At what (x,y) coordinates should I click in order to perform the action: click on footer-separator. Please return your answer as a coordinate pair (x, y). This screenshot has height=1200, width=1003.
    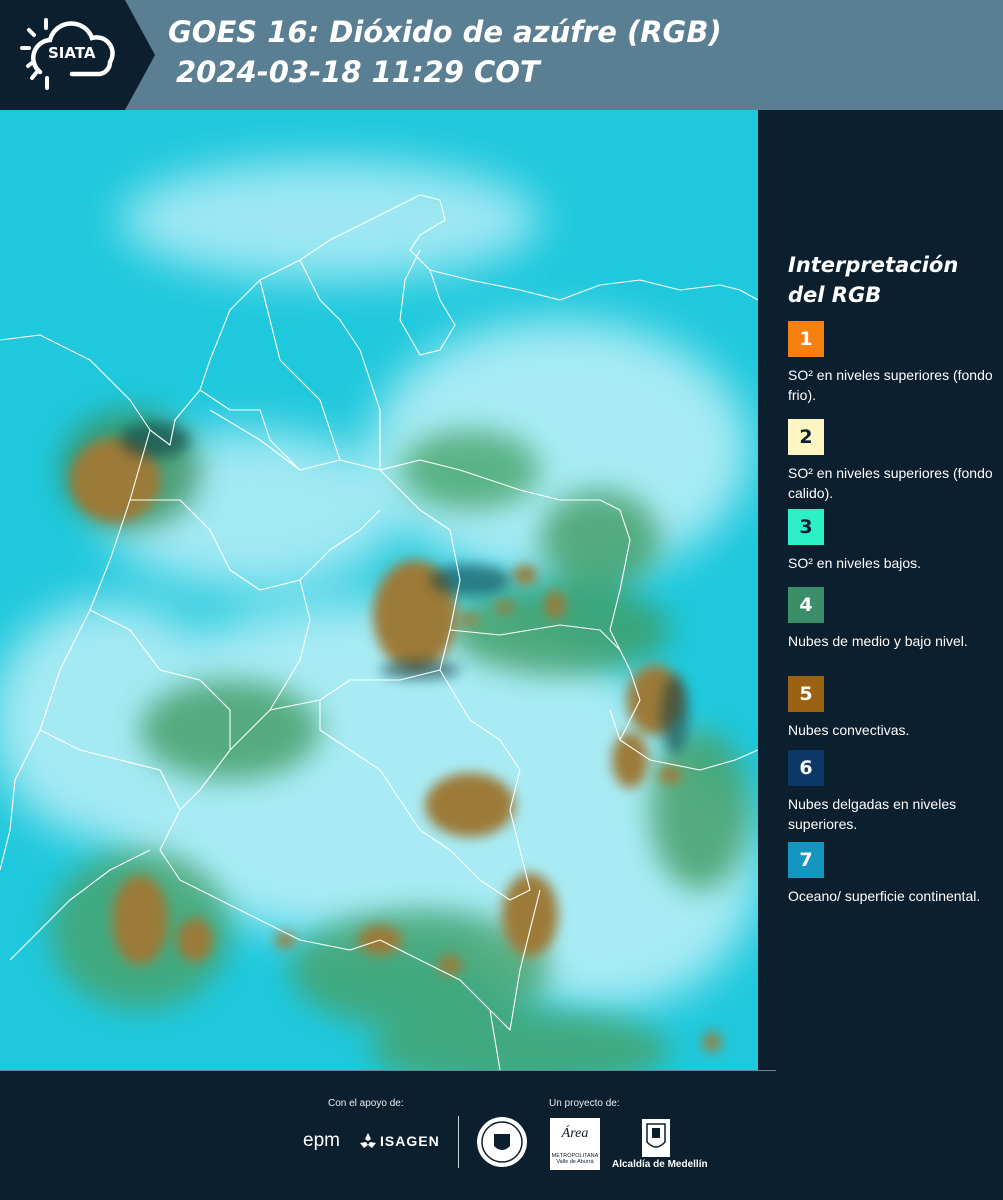
    Looking at the image, I should click on (458, 1142).